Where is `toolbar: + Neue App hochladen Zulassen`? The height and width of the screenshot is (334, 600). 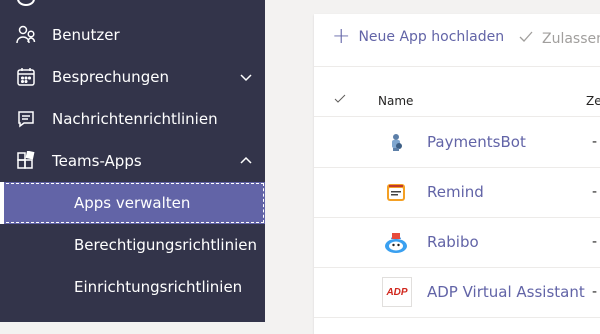 toolbar: + Neue App hochladen Zulassen is located at coordinates (457, 40).